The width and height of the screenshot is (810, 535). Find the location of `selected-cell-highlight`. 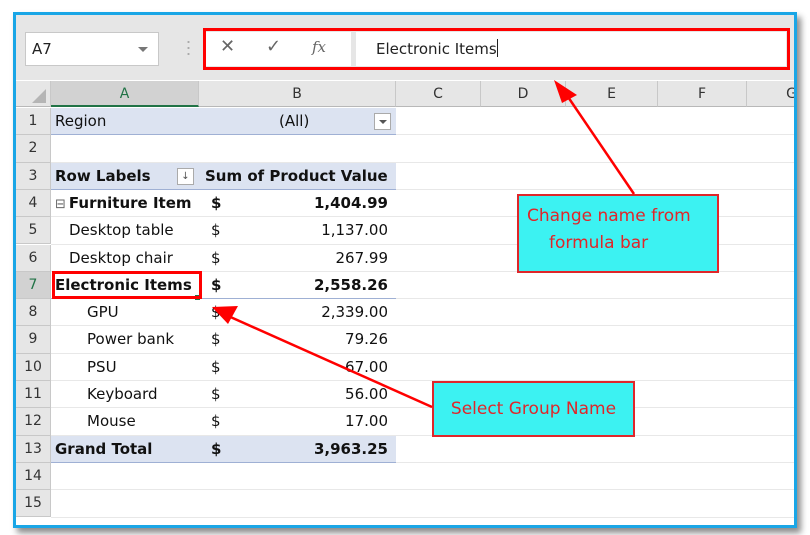

selected-cell-highlight is located at coordinates (127, 285).